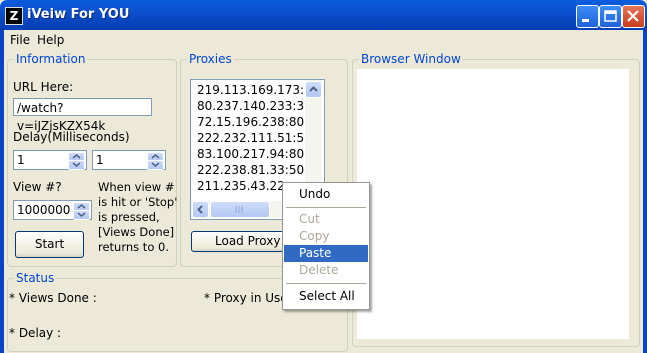  Describe the element at coordinates (50, 40) in the screenshot. I see `menu-help: Help` at that location.